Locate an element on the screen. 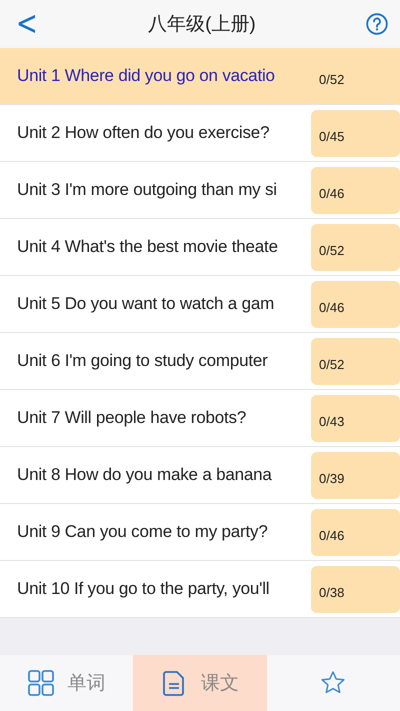  unit-row: Unit 10 If you go to the party, you'll 0/38 is located at coordinates (200, 589).